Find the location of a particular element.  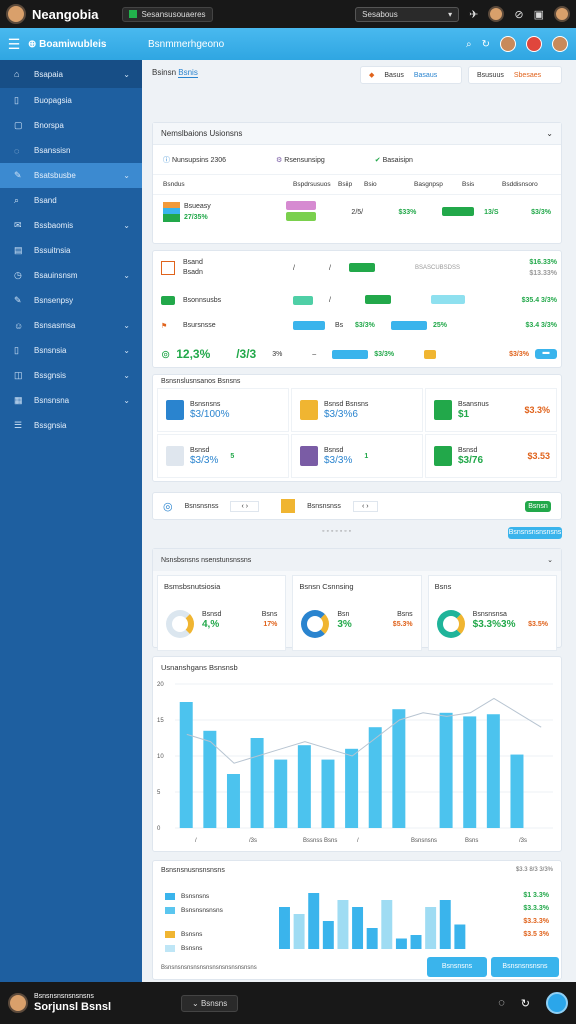

nav-icon: ✈ is located at coordinates (473, 14).